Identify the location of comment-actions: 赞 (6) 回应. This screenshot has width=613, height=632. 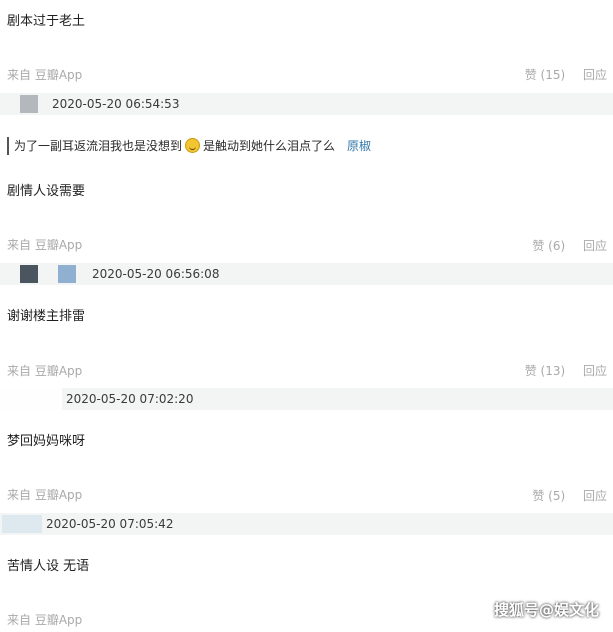
(562, 245).